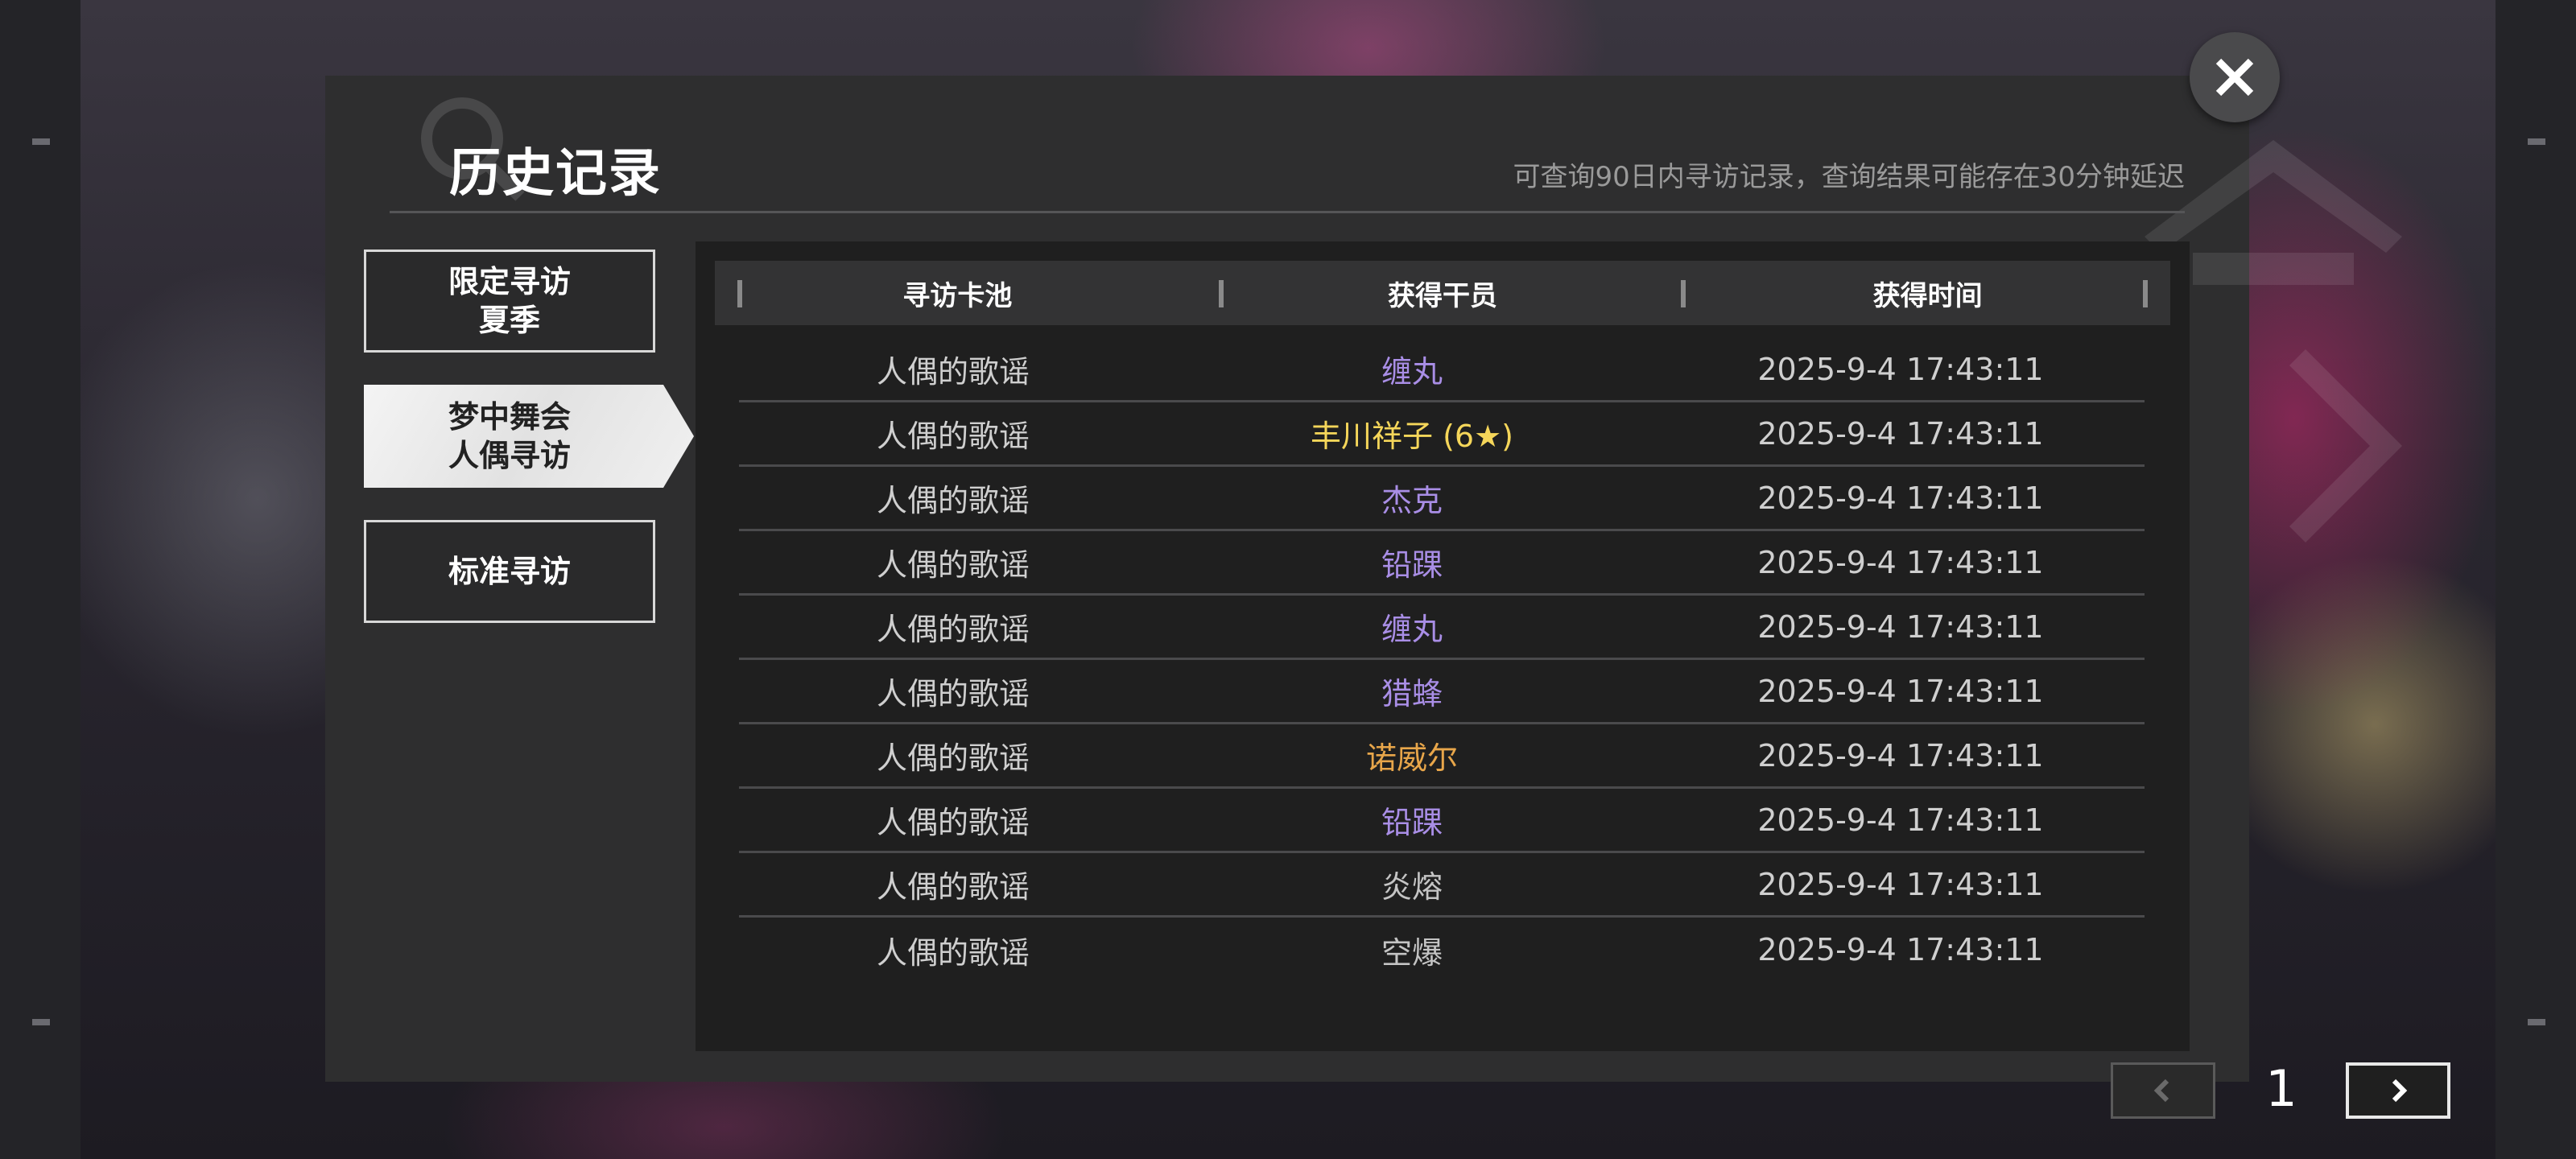  Describe the element at coordinates (40, 579) in the screenshot. I see `left-frame-bar` at that location.